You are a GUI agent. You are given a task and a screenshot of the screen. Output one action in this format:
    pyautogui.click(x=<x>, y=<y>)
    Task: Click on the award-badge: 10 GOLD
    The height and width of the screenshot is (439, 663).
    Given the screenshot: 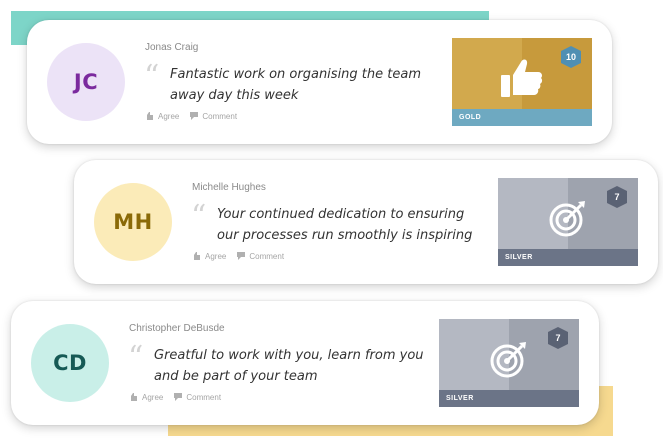 What is the action you would take?
    pyautogui.click(x=522, y=82)
    